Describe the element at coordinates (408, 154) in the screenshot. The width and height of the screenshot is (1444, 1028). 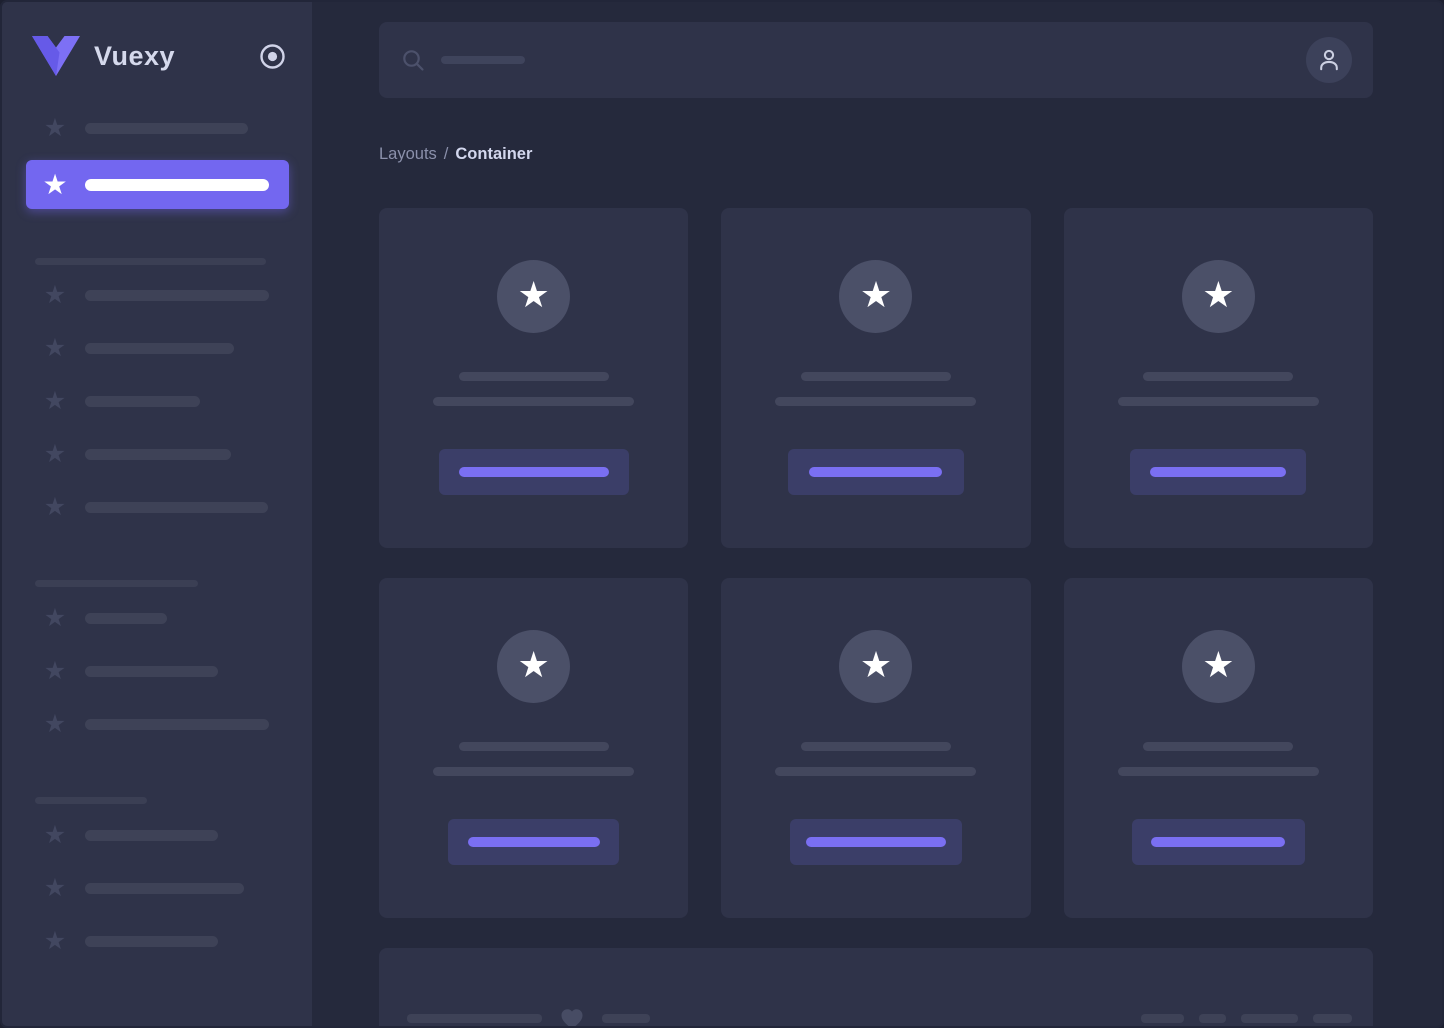
I see `breadcrumb-parent: Layouts` at that location.